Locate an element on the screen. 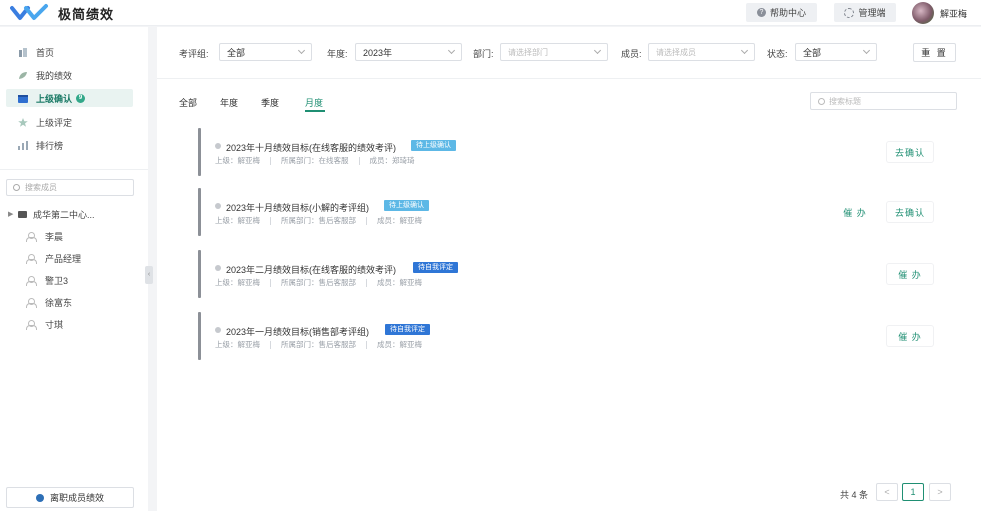 The height and width of the screenshot is (511, 981). tab-all: 全部 is located at coordinates (188, 102).